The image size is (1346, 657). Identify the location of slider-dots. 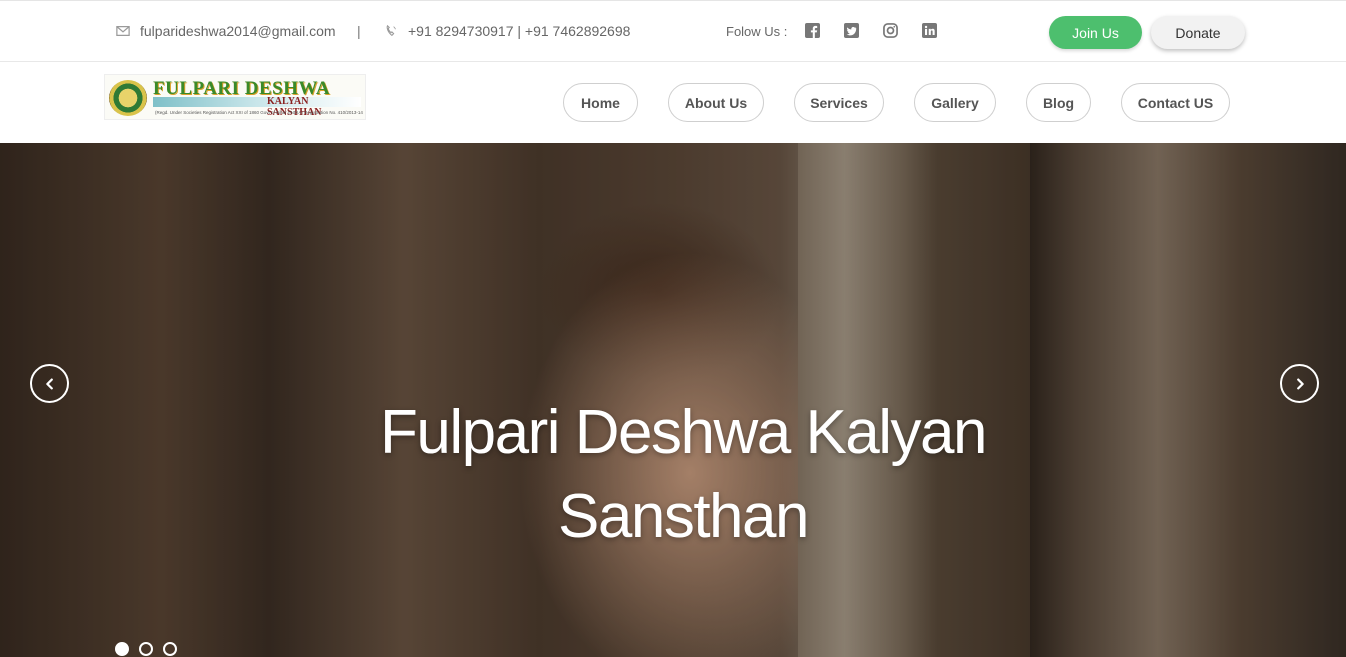
(146, 649).